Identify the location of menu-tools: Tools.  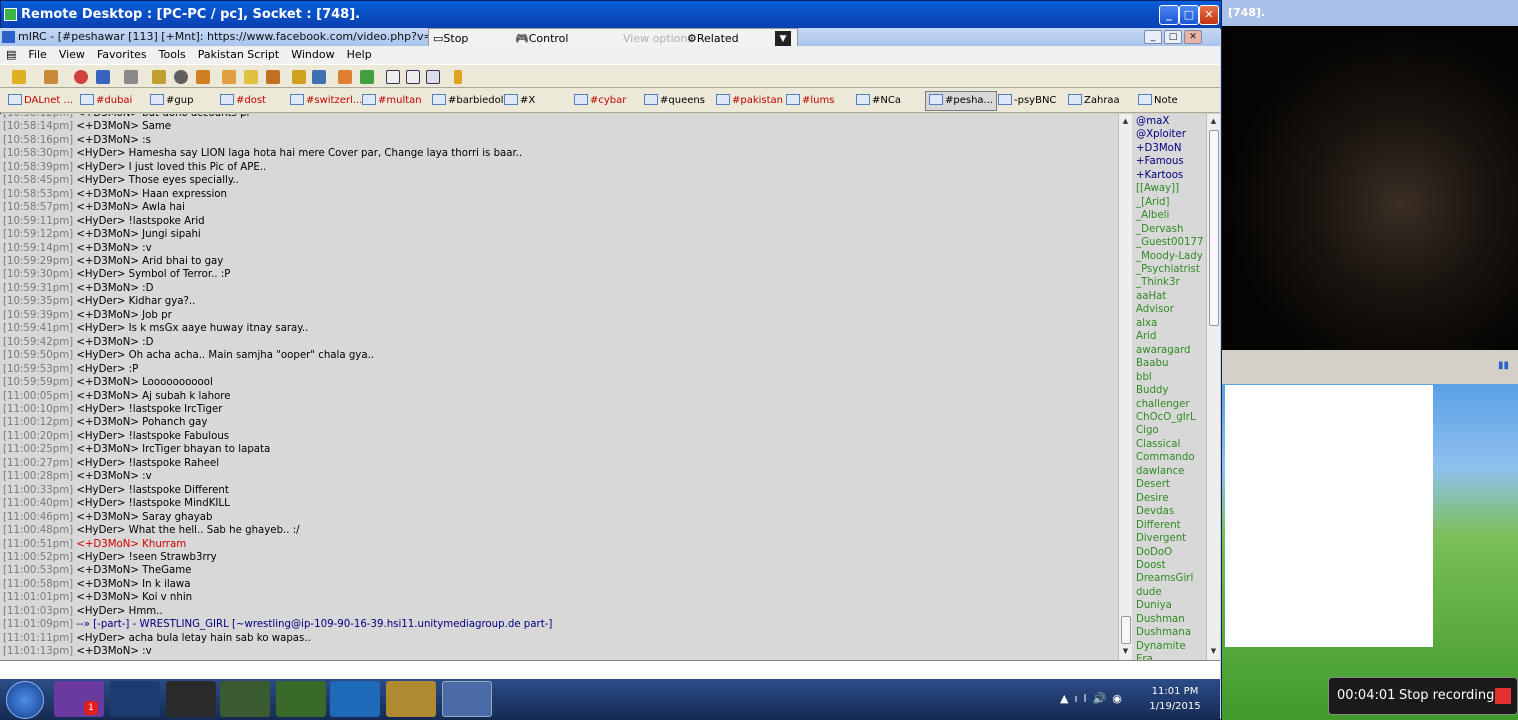
(172, 55).